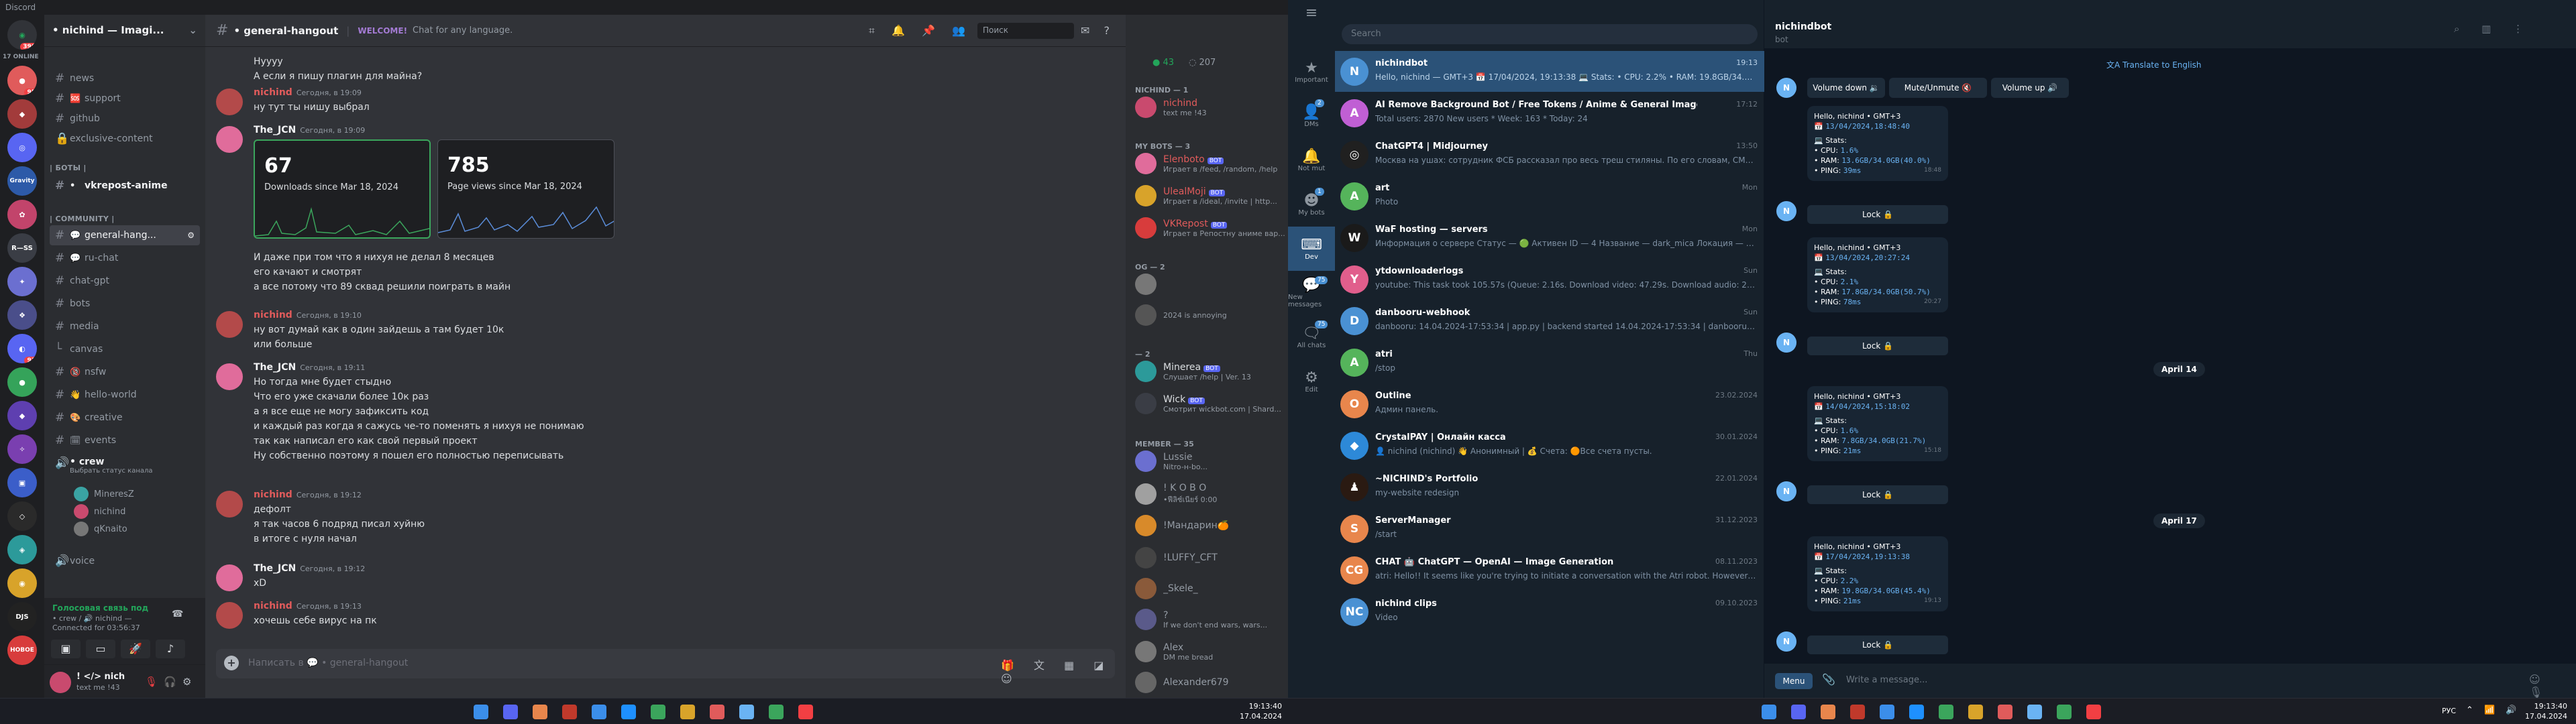  Describe the element at coordinates (1209, 371) in the screenshot. I see `member-item: Minerea BOT Слушает /help | Ver. 13` at that location.